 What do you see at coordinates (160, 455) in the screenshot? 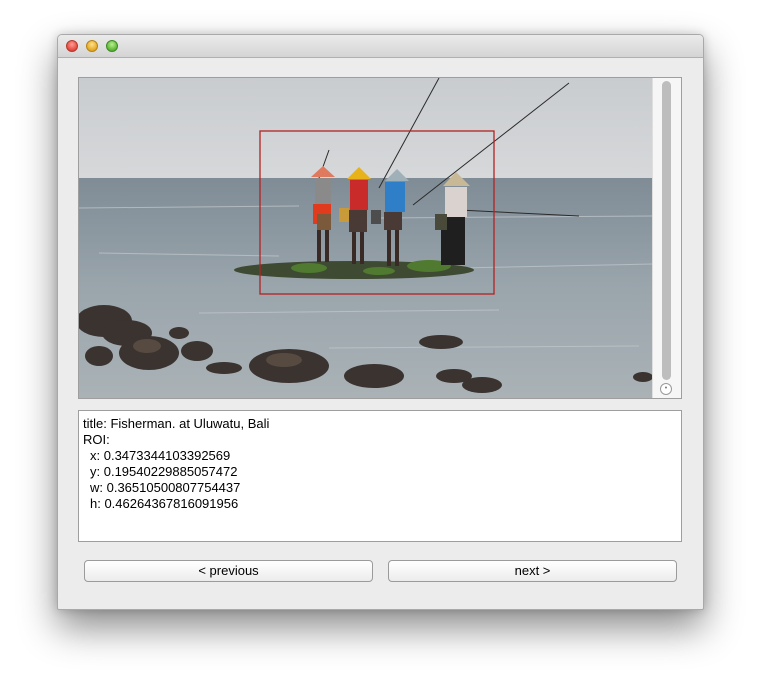
I see `roi-x-line: x: 0.3473344103392569` at bounding box center [160, 455].